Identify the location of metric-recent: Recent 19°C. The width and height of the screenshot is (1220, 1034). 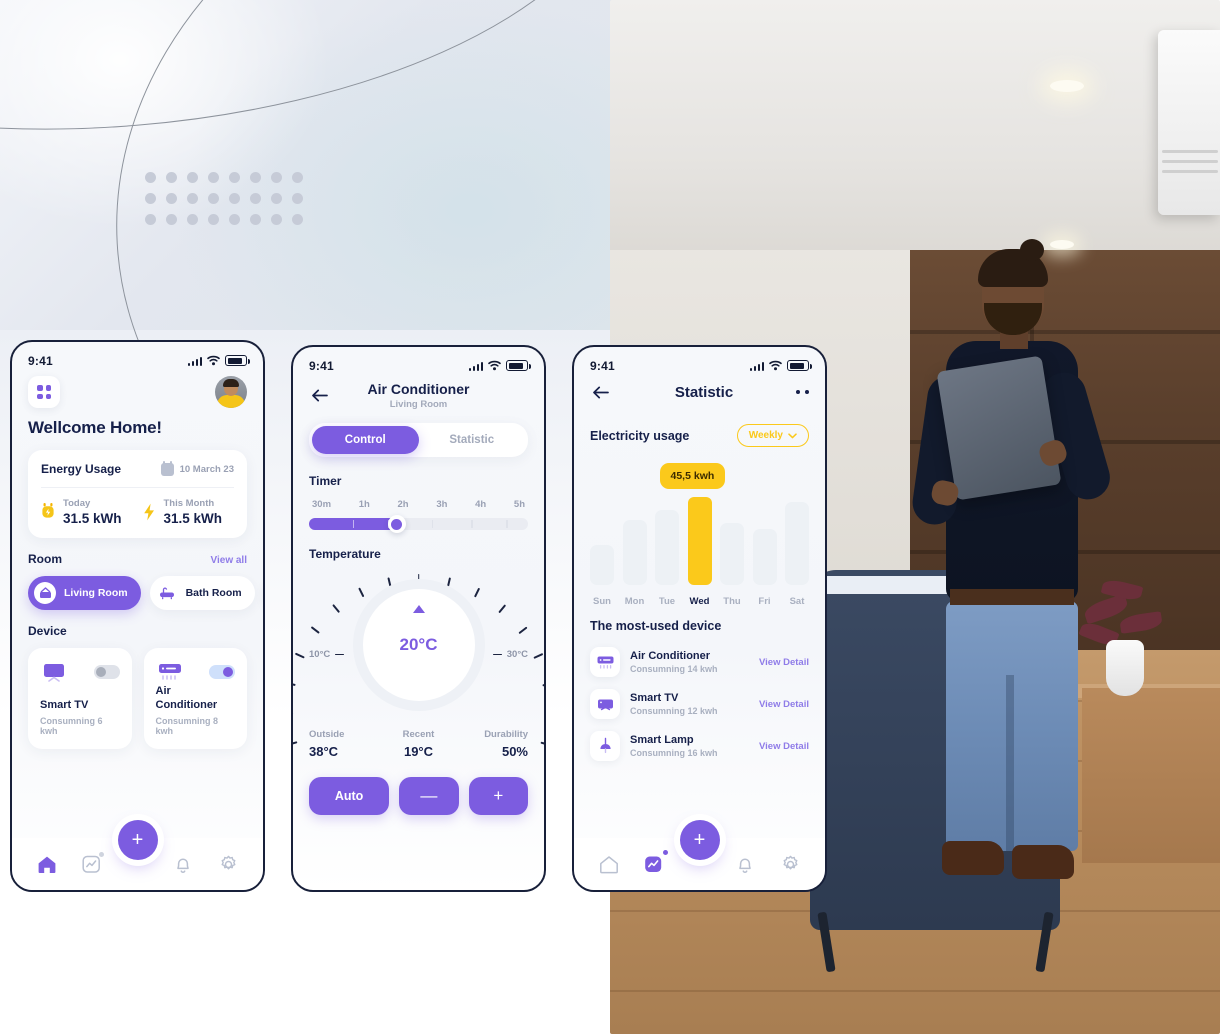
(418, 744).